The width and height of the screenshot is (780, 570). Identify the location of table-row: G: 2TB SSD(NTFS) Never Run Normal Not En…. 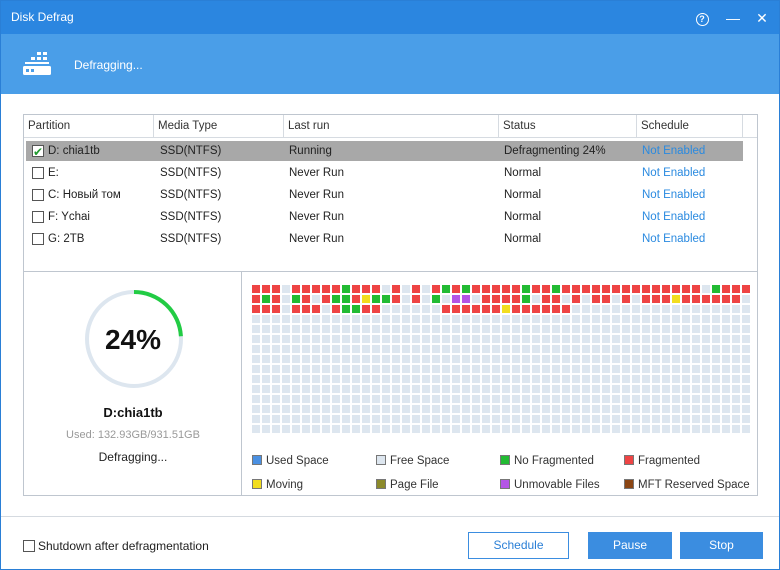
(384, 239).